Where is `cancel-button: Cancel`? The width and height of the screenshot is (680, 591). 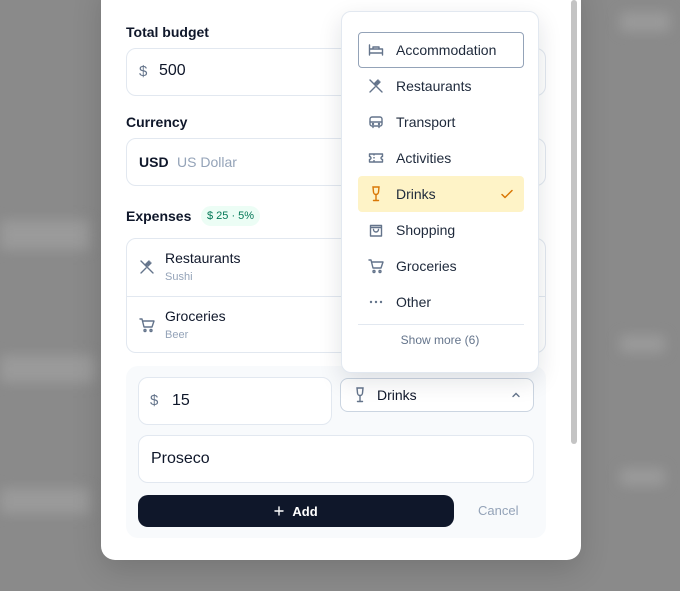
cancel-button: Cancel is located at coordinates (498, 510).